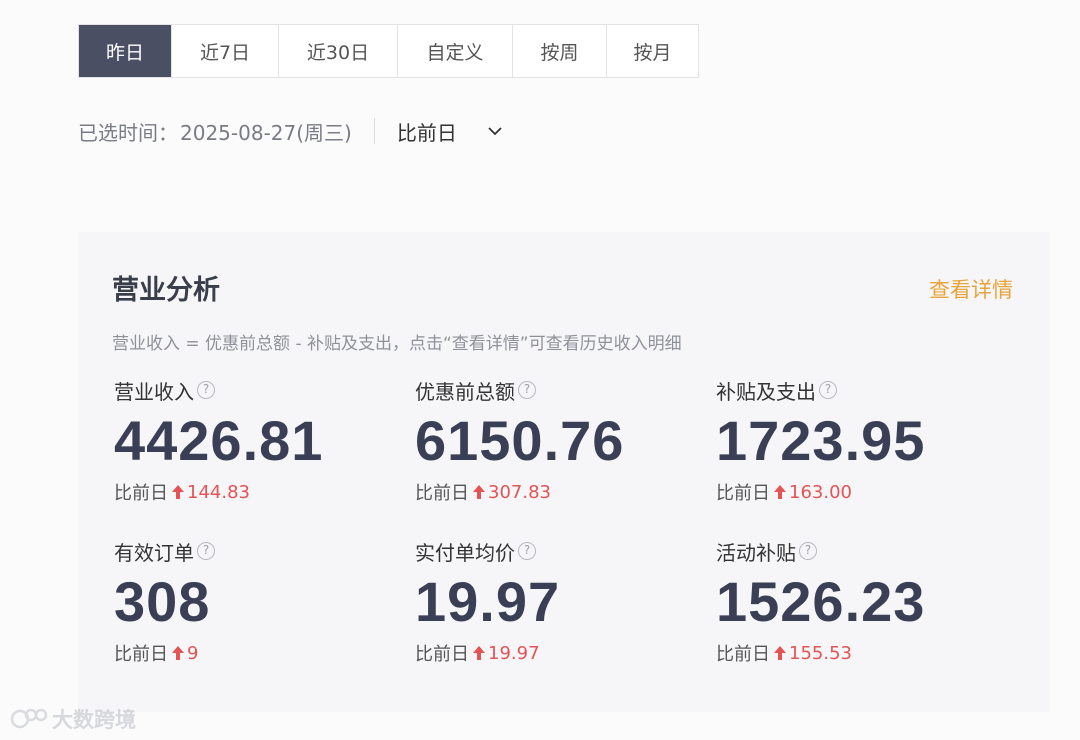 Image resolution: width=1080 pixels, height=740 pixels. What do you see at coordinates (224, 51) in the screenshot?
I see `tab-last-7-days: 近7日` at bounding box center [224, 51].